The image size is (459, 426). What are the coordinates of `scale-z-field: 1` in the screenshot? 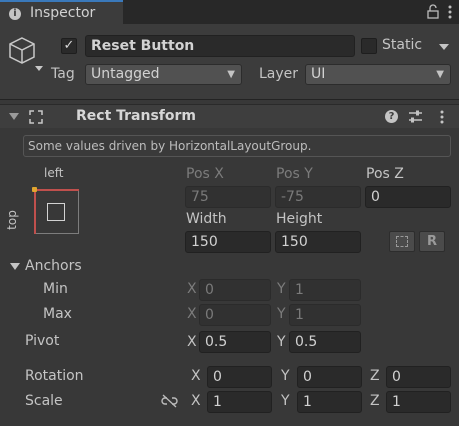 It's located at (418, 402).